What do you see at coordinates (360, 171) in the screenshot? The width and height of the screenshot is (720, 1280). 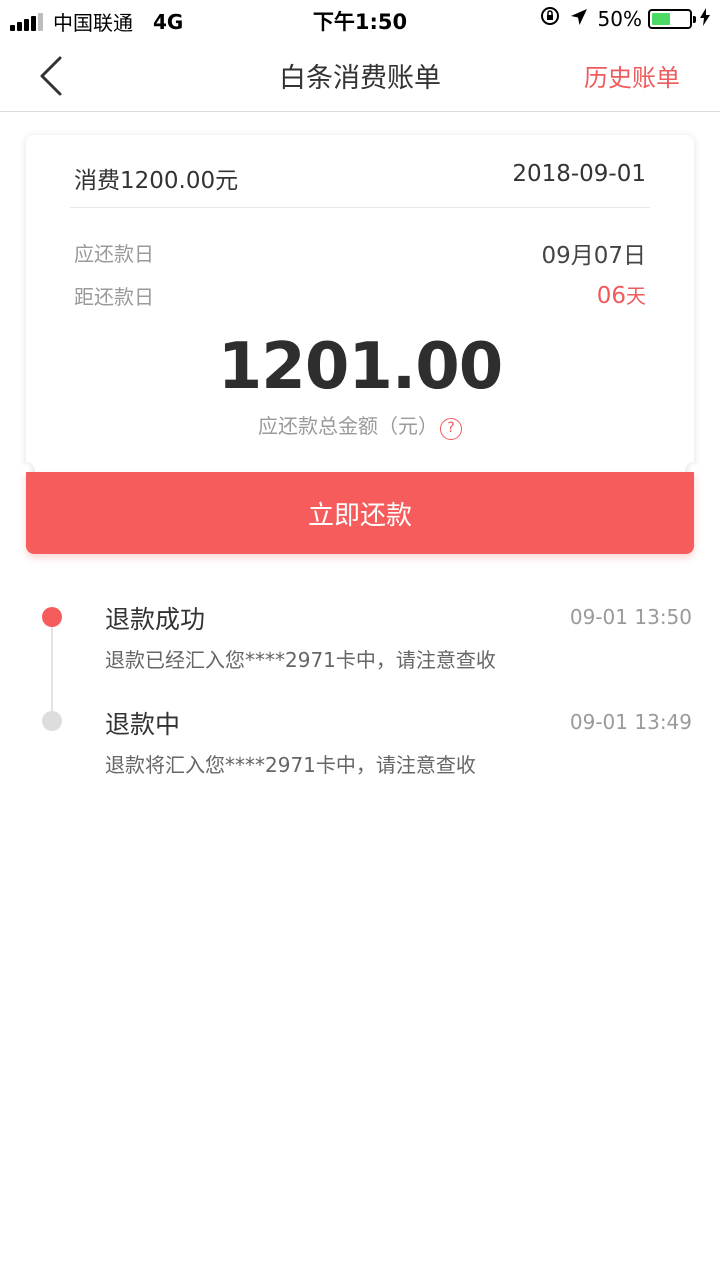 I see `bill-card-header: 消费1200.00元 2018-09-01` at bounding box center [360, 171].